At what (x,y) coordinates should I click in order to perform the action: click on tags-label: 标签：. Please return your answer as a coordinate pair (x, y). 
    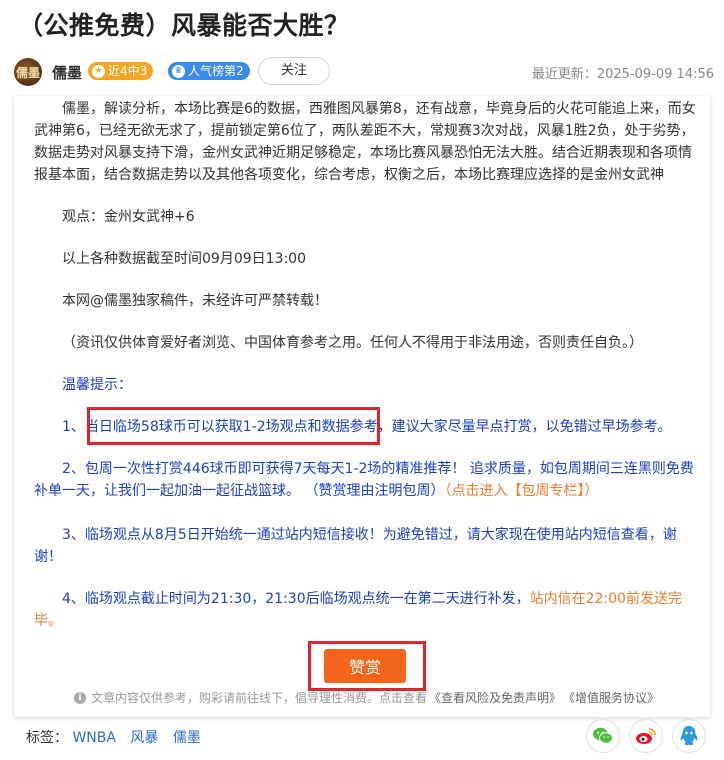
    Looking at the image, I should click on (47, 738).